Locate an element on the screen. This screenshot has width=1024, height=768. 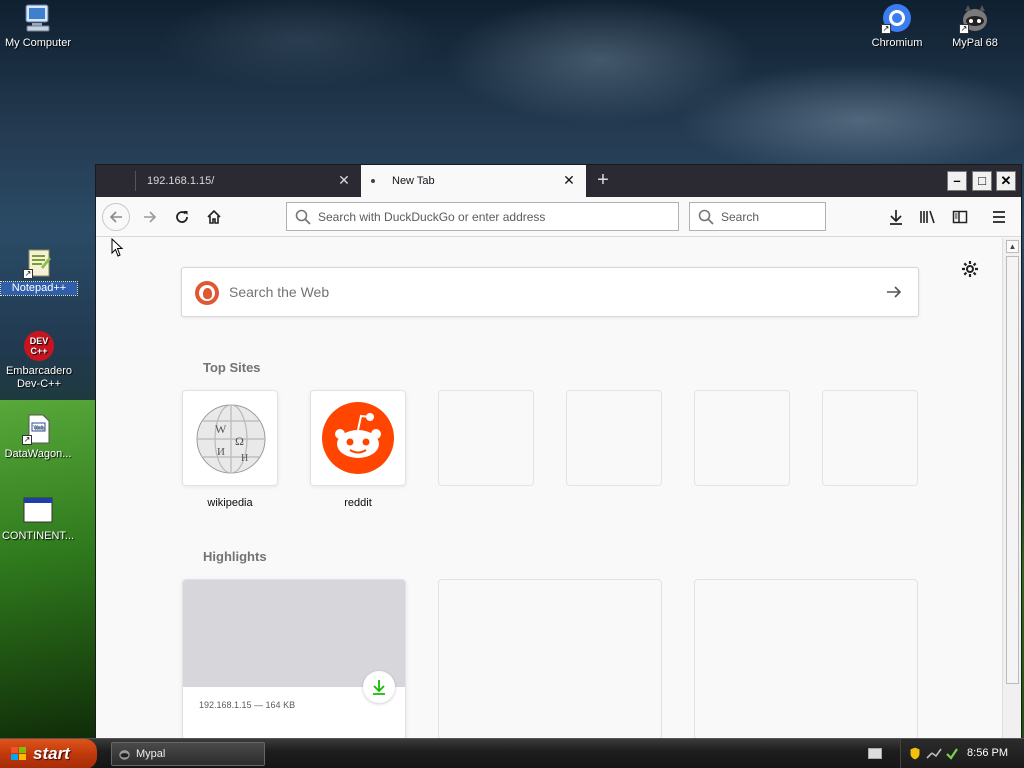
back-button is located at coordinates (116, 217).